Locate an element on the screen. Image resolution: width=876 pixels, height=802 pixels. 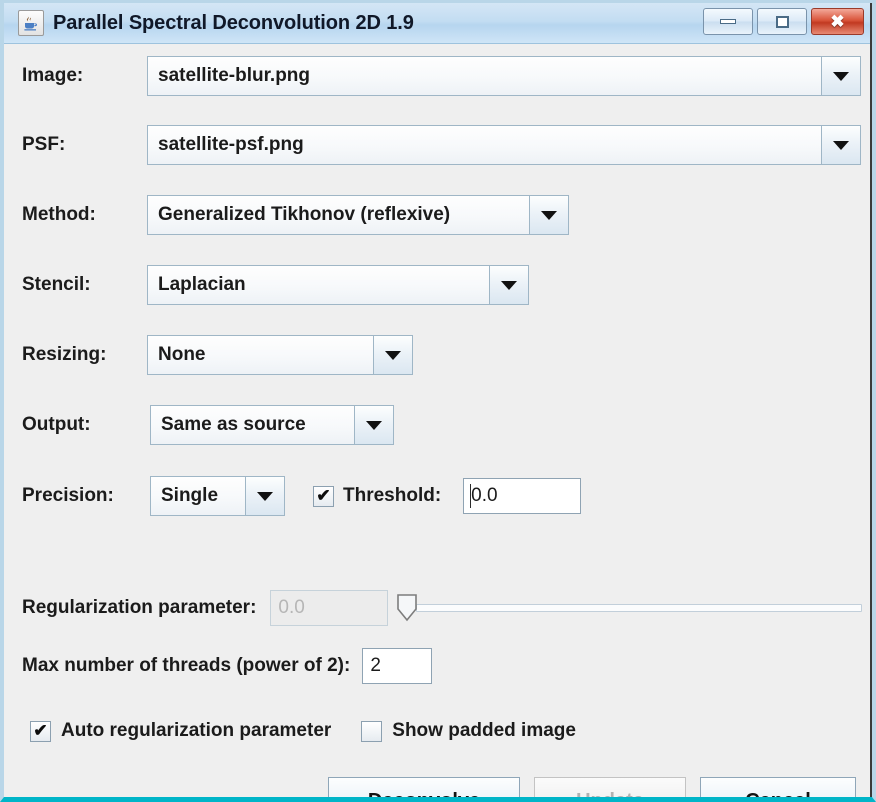
resizing-label: Resizing: is located at coordinates (64, 354).